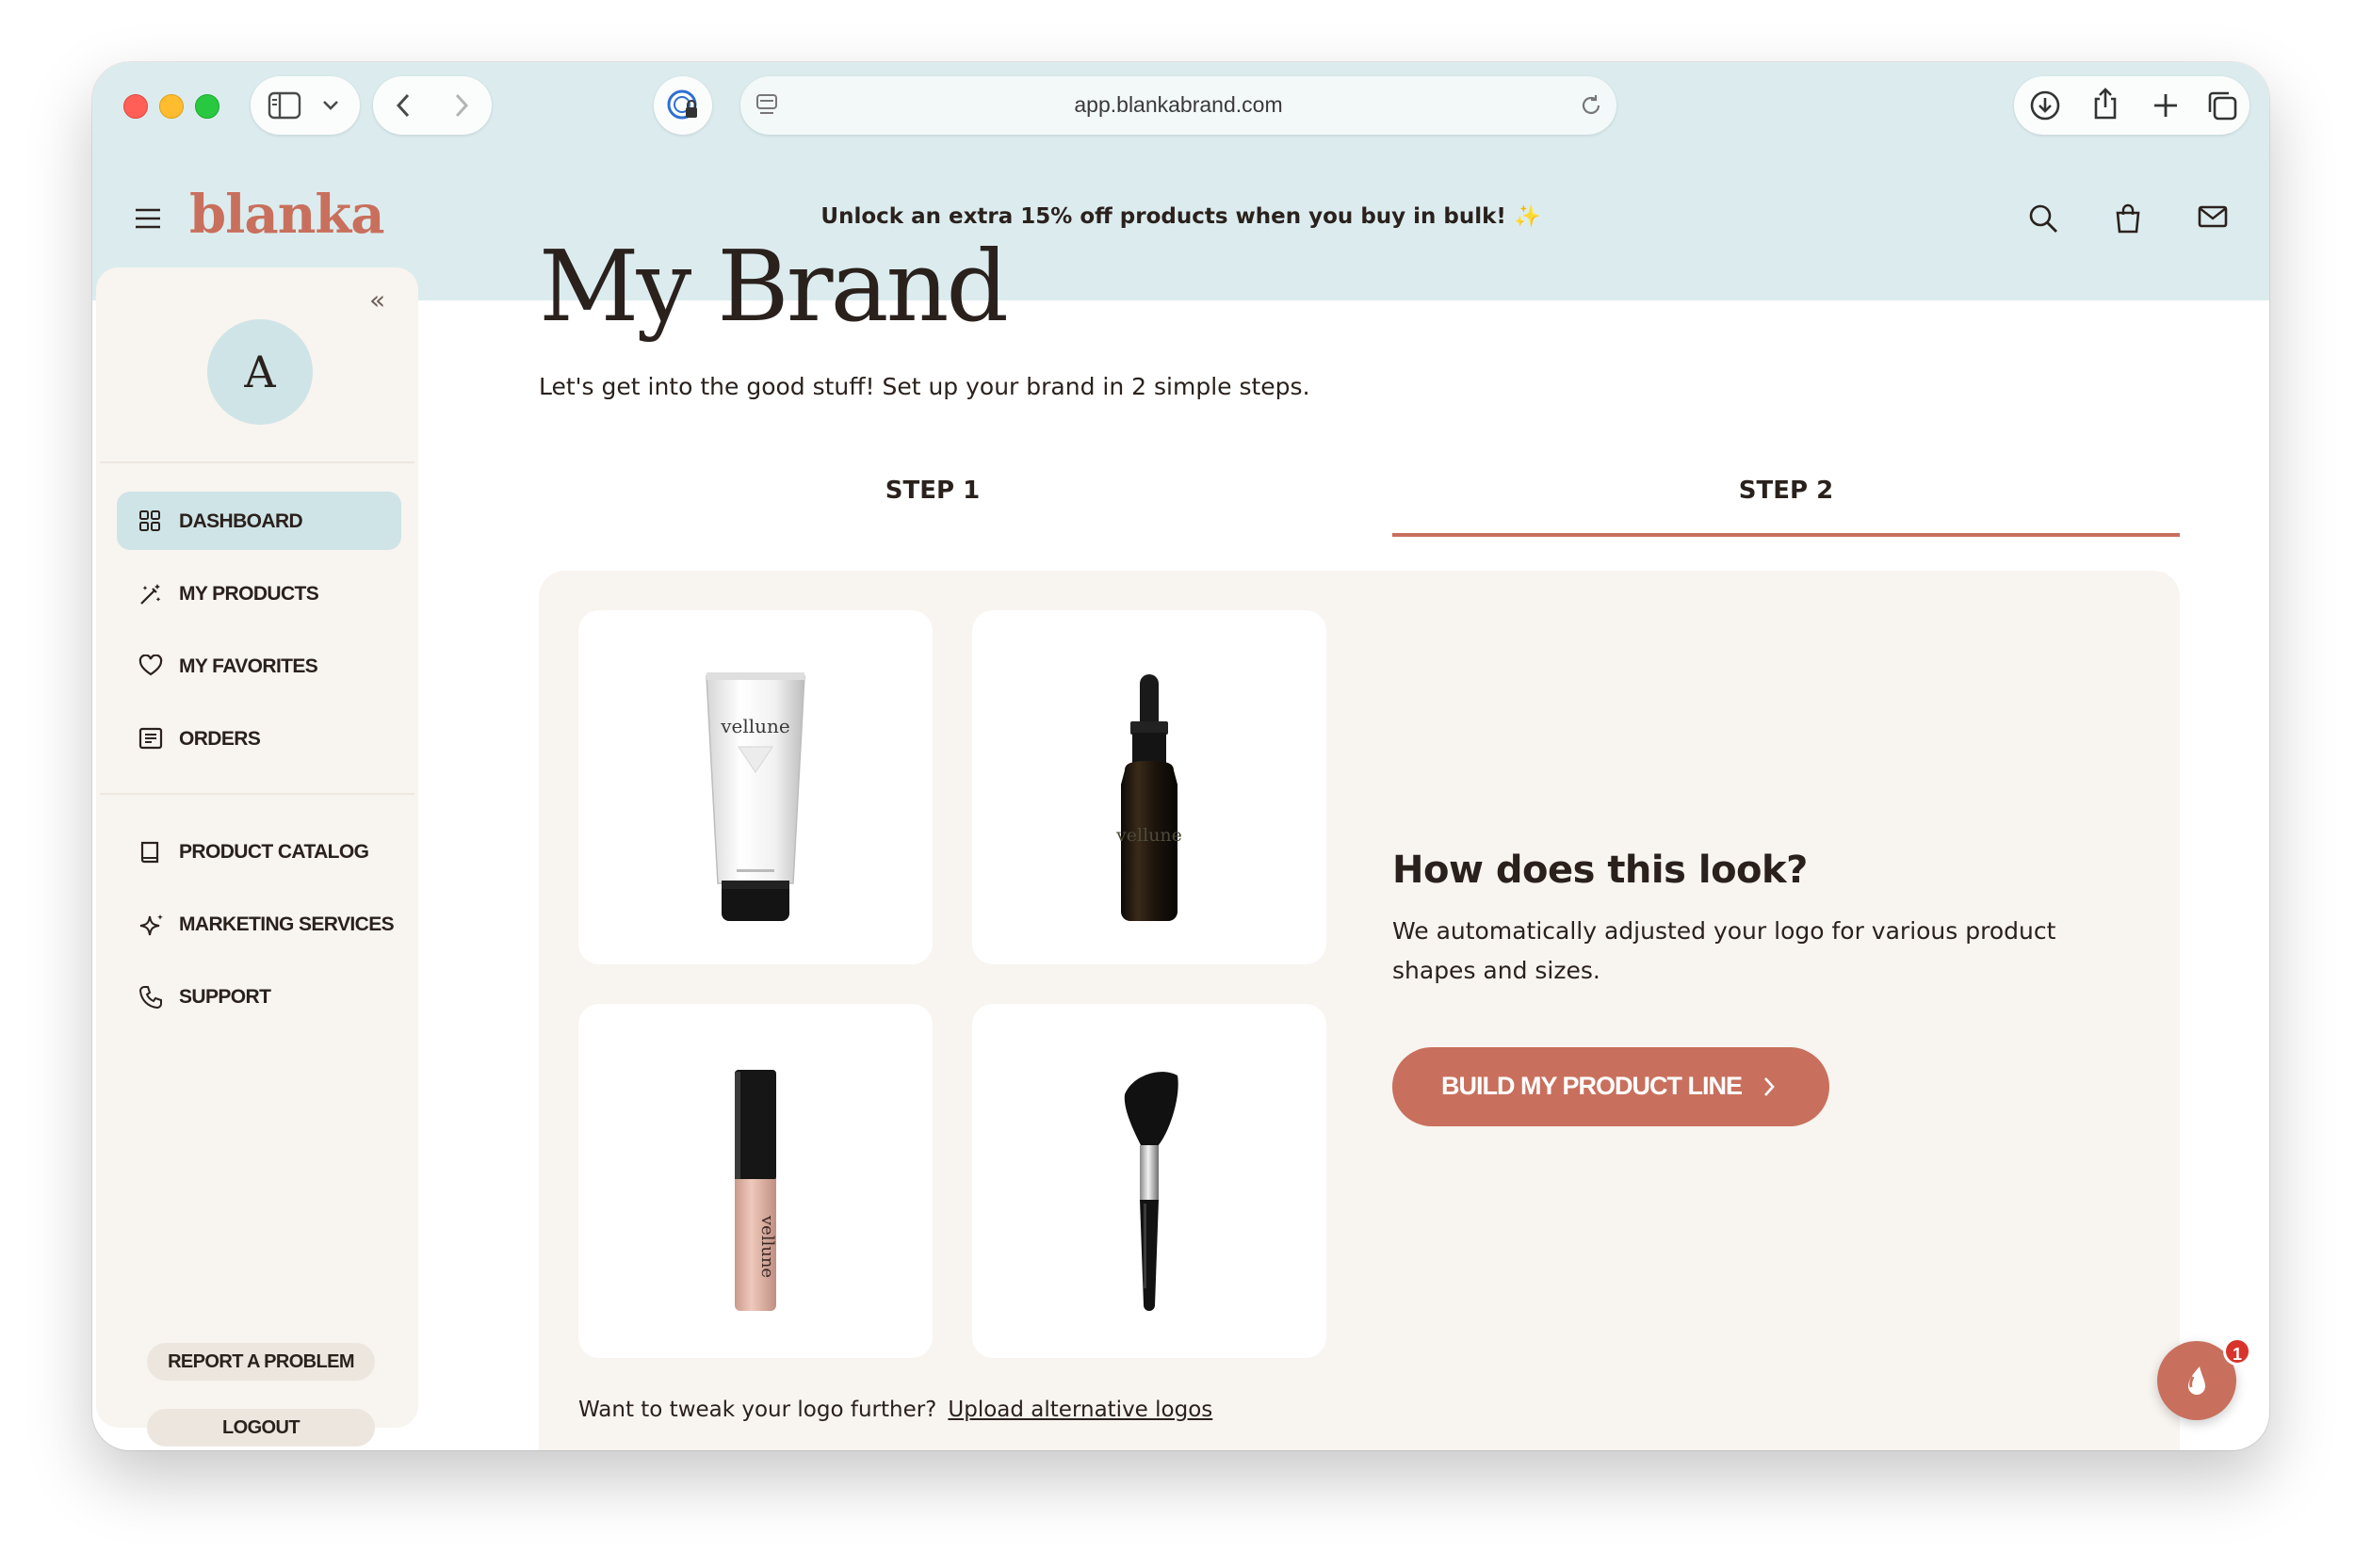  What do you see at coordinates (767, 1246) in the screenshot?
I see `gloss-brand-label: vellune` at bounding box center [767, 1246].